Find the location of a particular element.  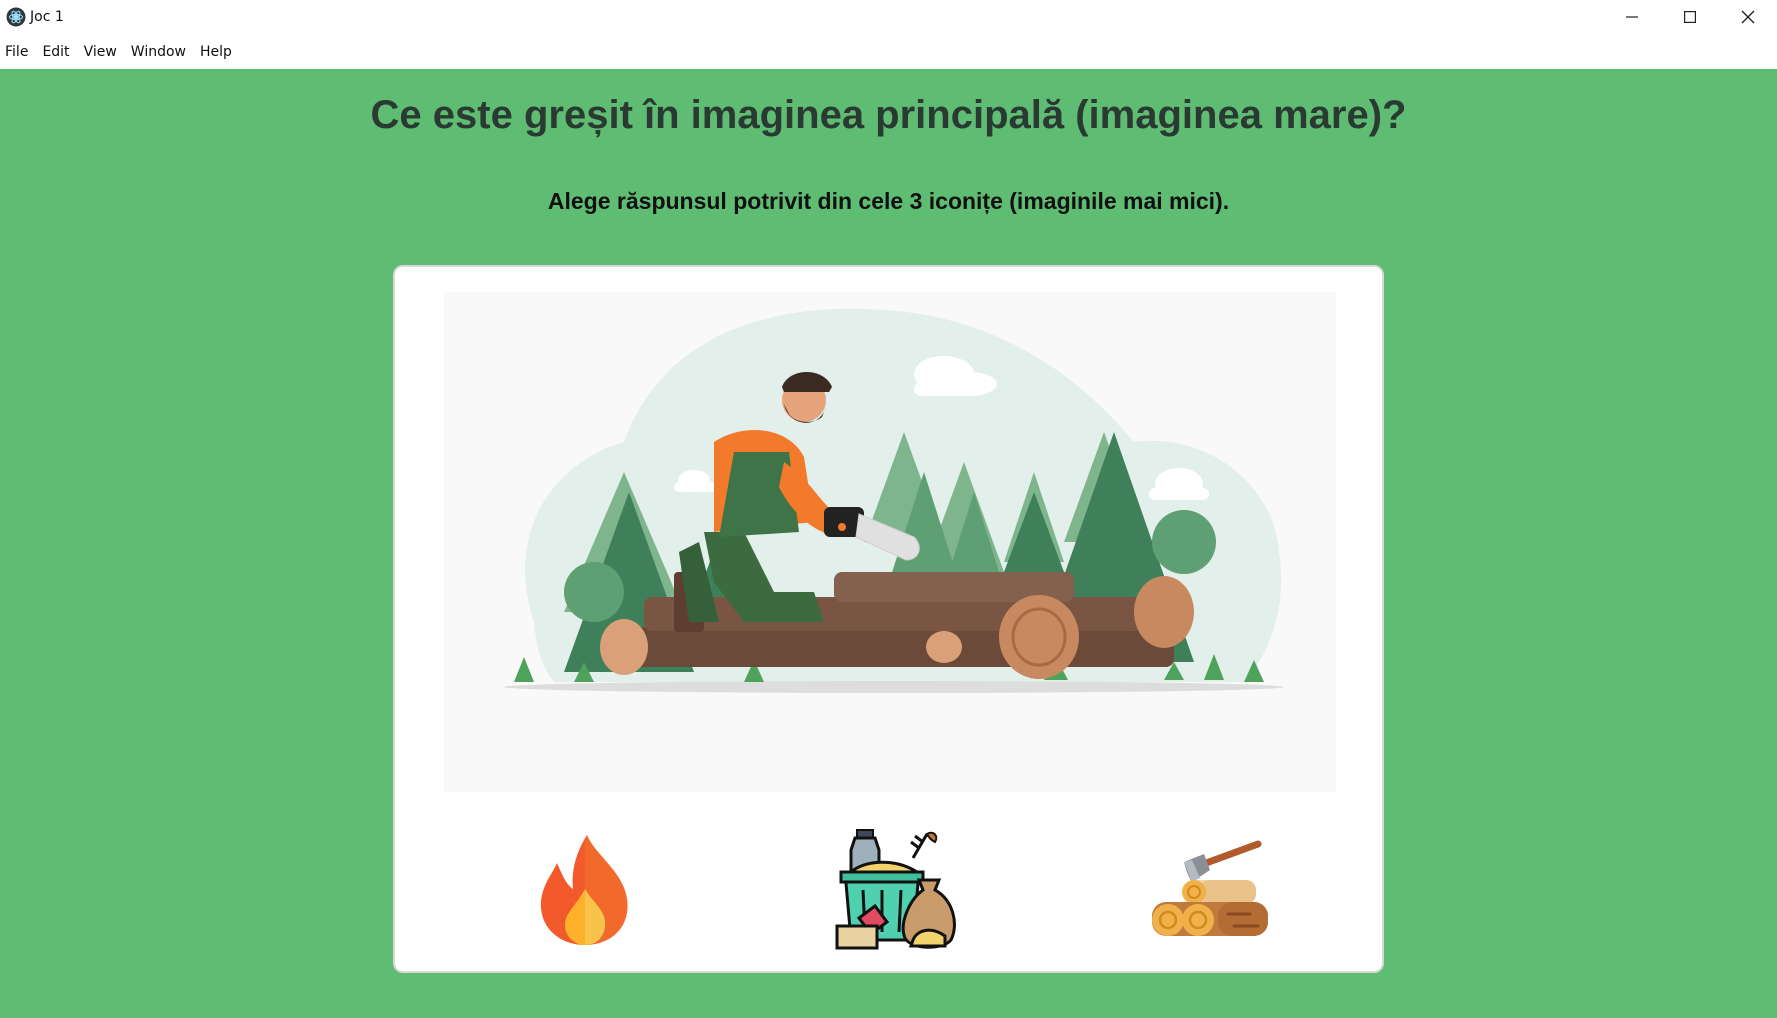

close-button is located at coordinates (1748, 17).